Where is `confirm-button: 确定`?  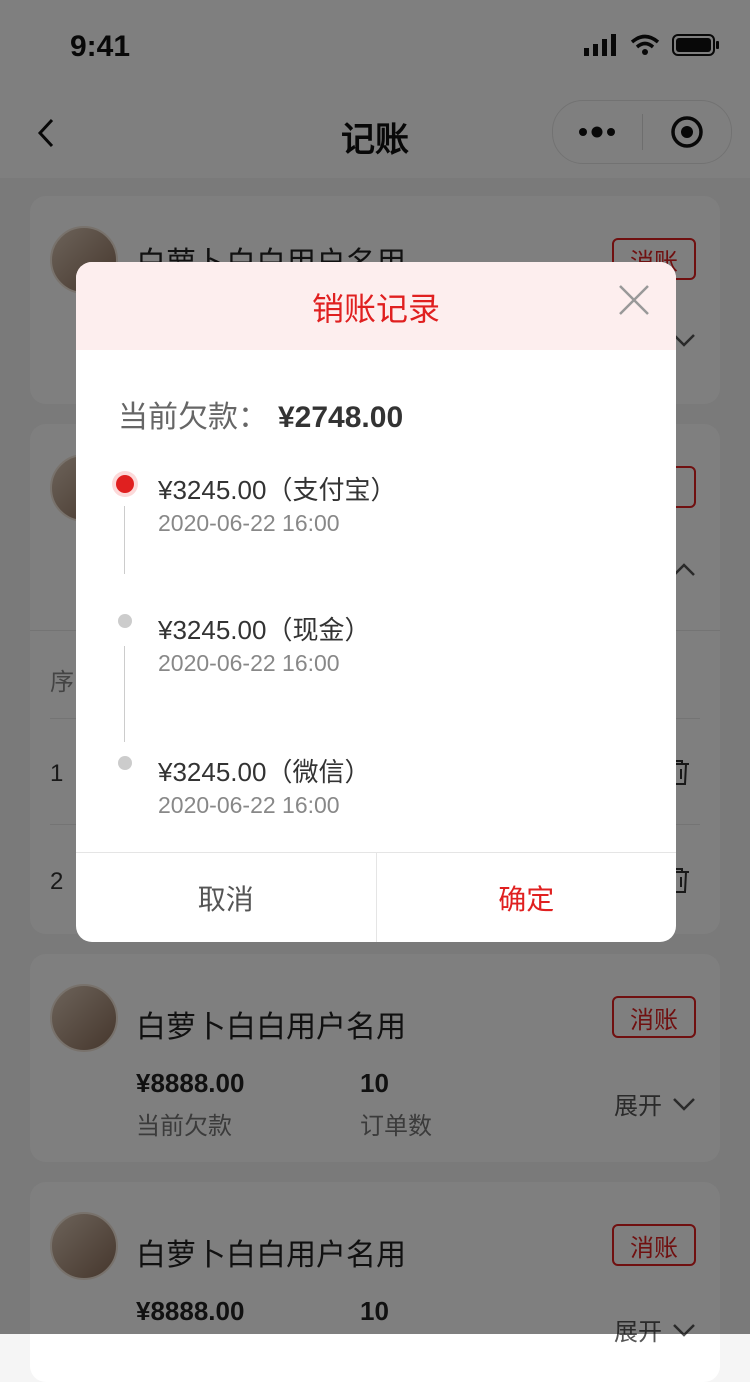
confirm-button: 确定 is located at coordinates (527, 897).